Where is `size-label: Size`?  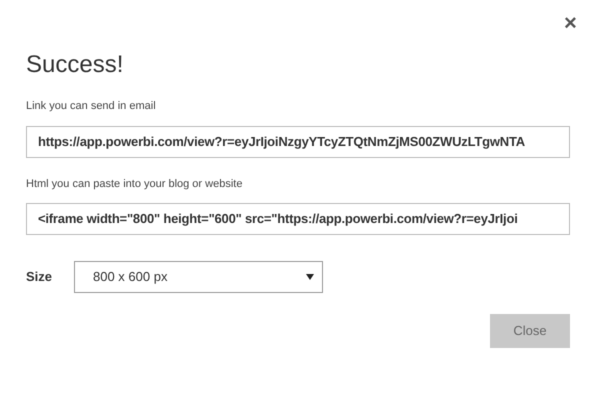
size-label: Size is located at coordinates (40, 277).